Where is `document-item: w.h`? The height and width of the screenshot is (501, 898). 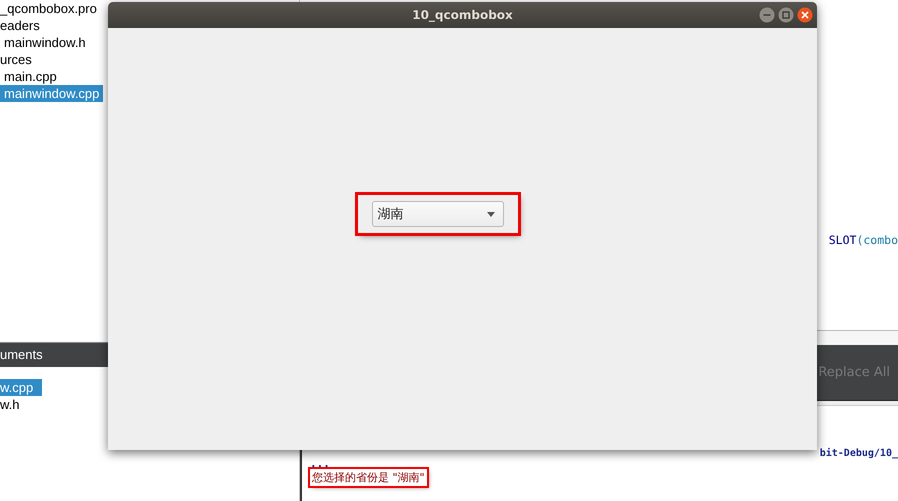
document-item: w.h is located at coordinates (21, 404).